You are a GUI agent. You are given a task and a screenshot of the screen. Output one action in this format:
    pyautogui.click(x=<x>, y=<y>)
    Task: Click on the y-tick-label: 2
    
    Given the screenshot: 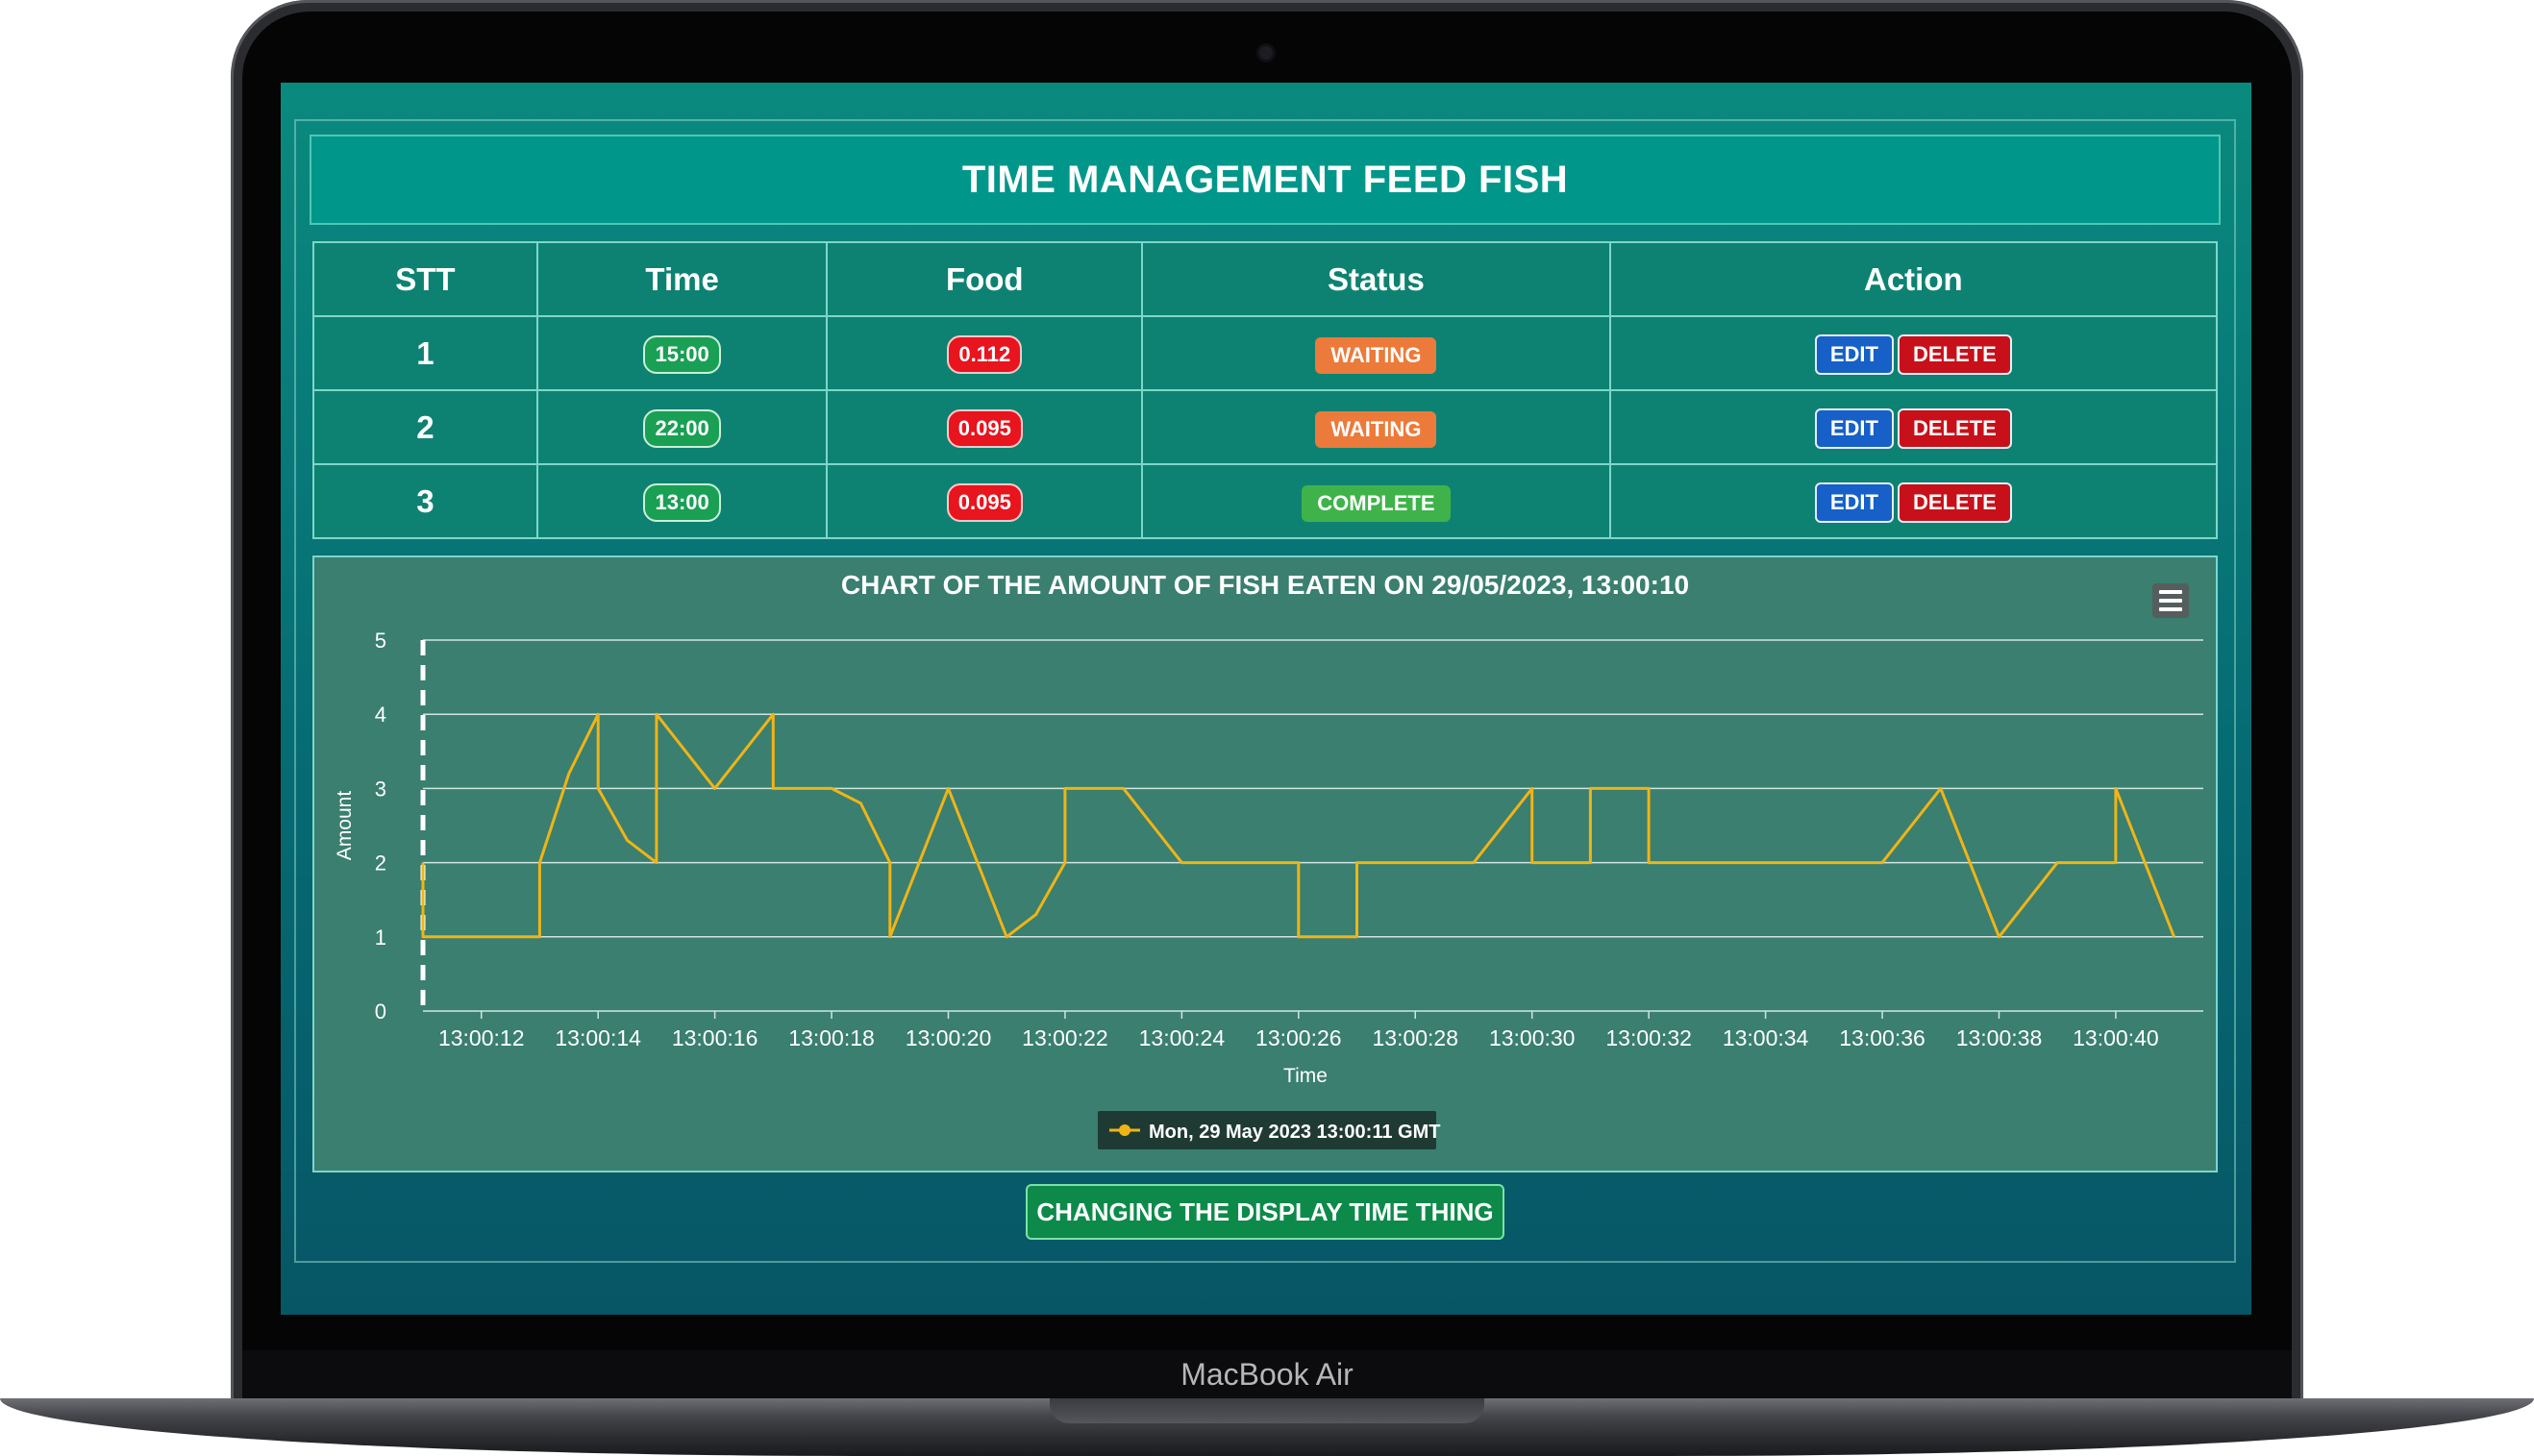 What is the action you would take?
    pyautogui.click(x=381, y=863)
    